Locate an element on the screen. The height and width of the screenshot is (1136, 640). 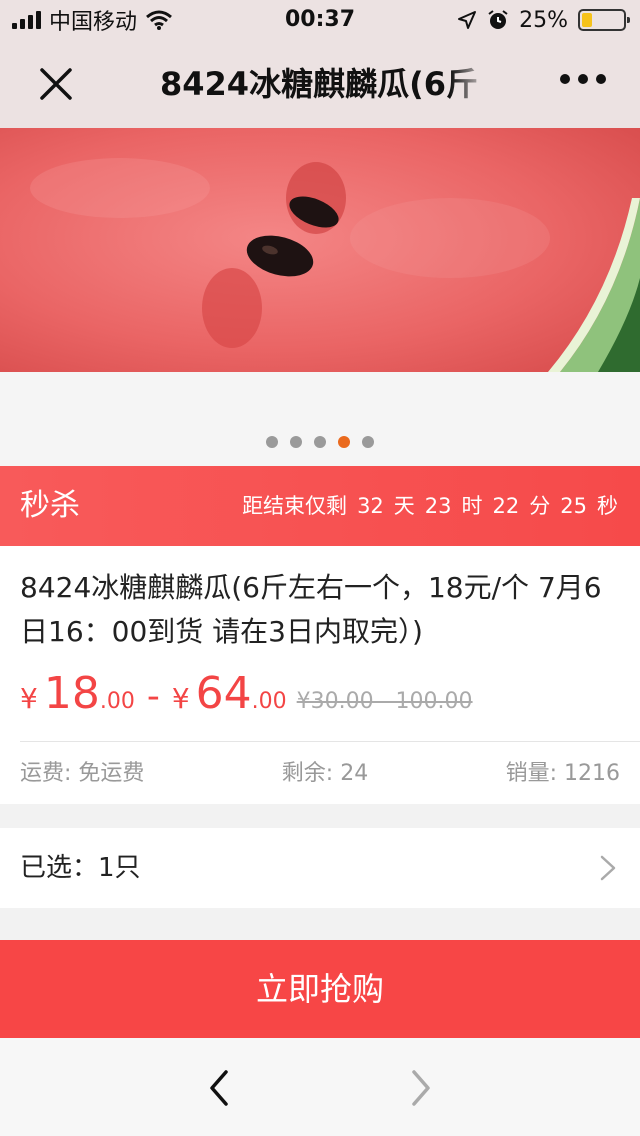
product-meta: 运费: 免运费 剩余: 24 销量: 1216 is located at coordinates (320, 774).